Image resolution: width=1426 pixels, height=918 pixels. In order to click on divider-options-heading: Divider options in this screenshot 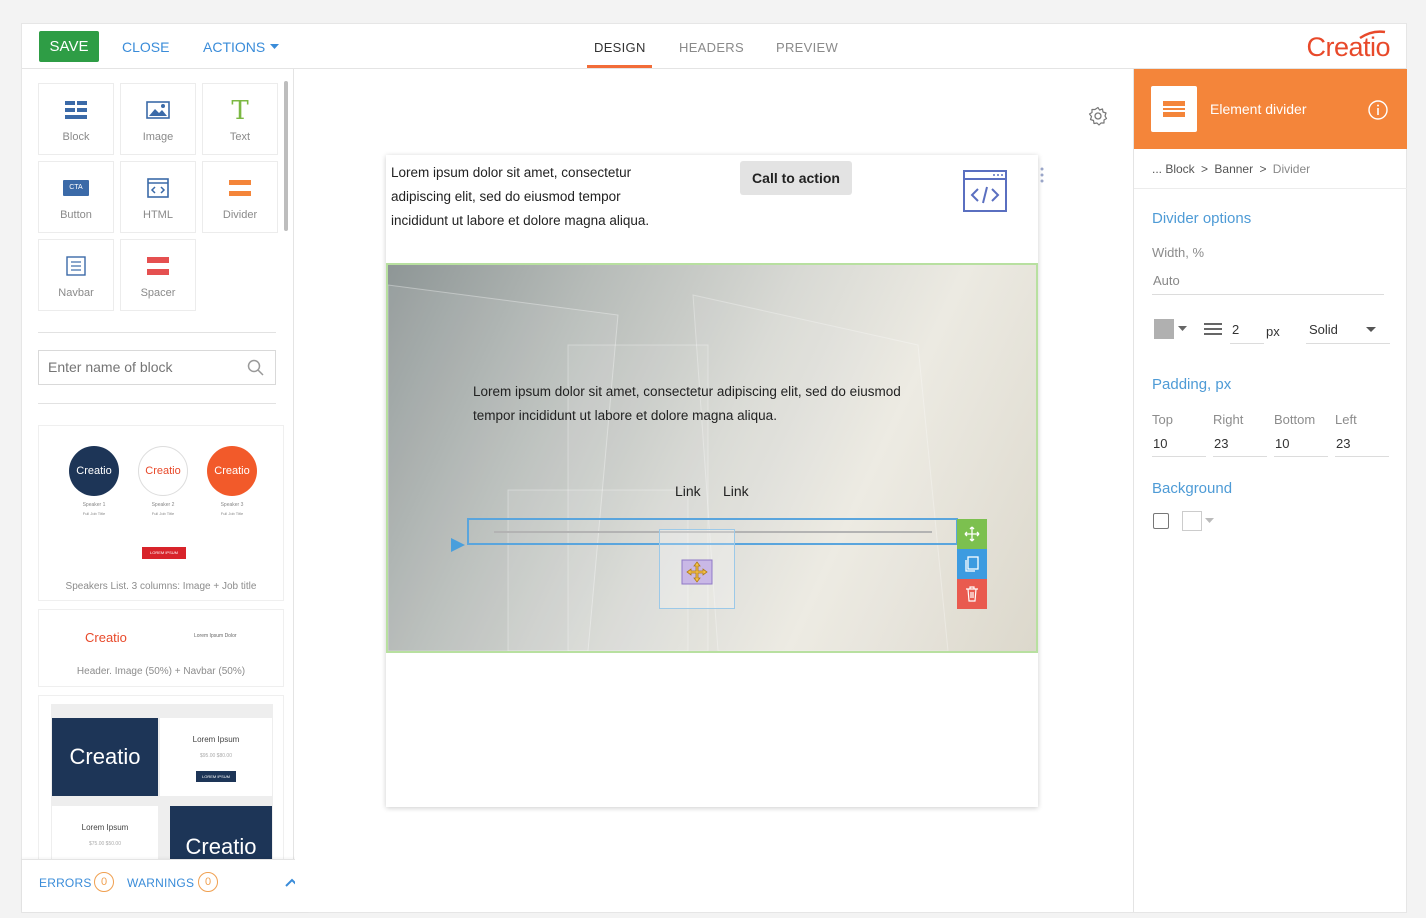, I will do `click(1202, 218)`.